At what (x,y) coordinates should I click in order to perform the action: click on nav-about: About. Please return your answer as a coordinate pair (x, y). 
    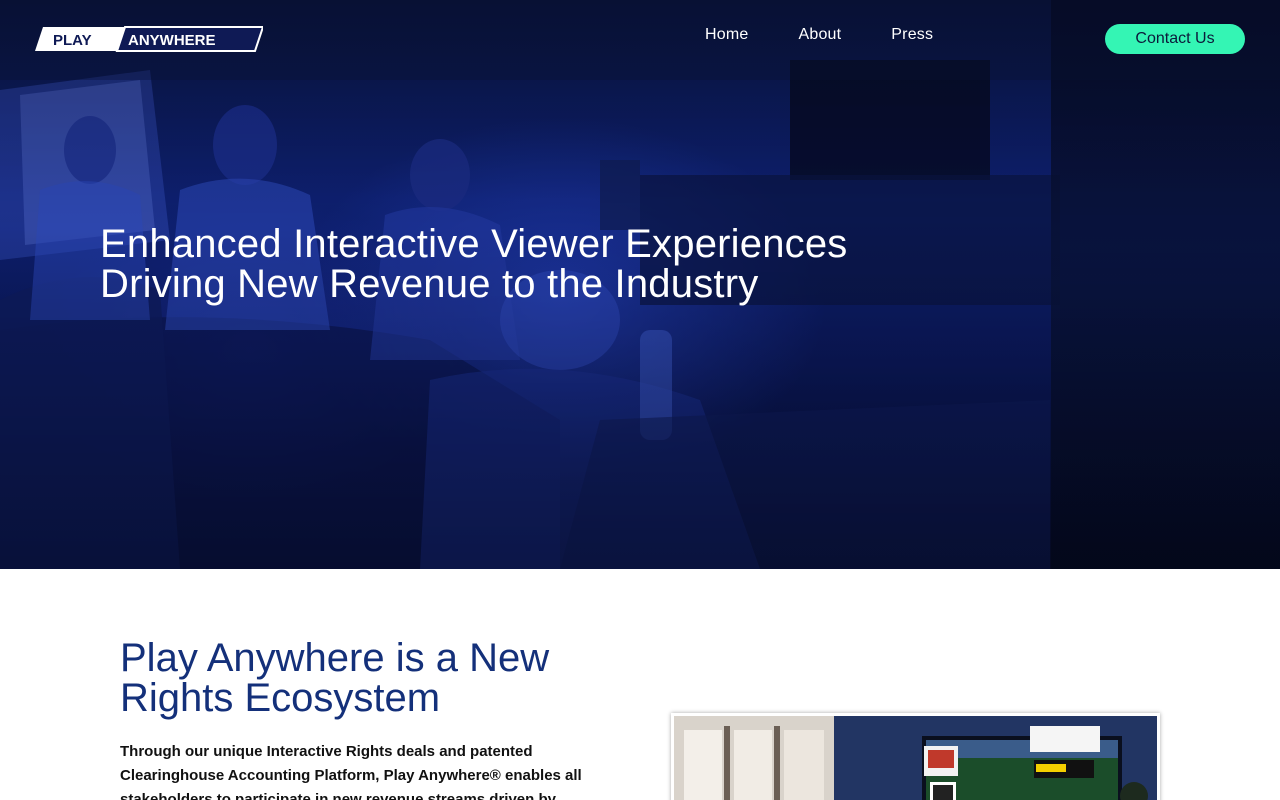
    Looking at the image, I should click on (819, 35).